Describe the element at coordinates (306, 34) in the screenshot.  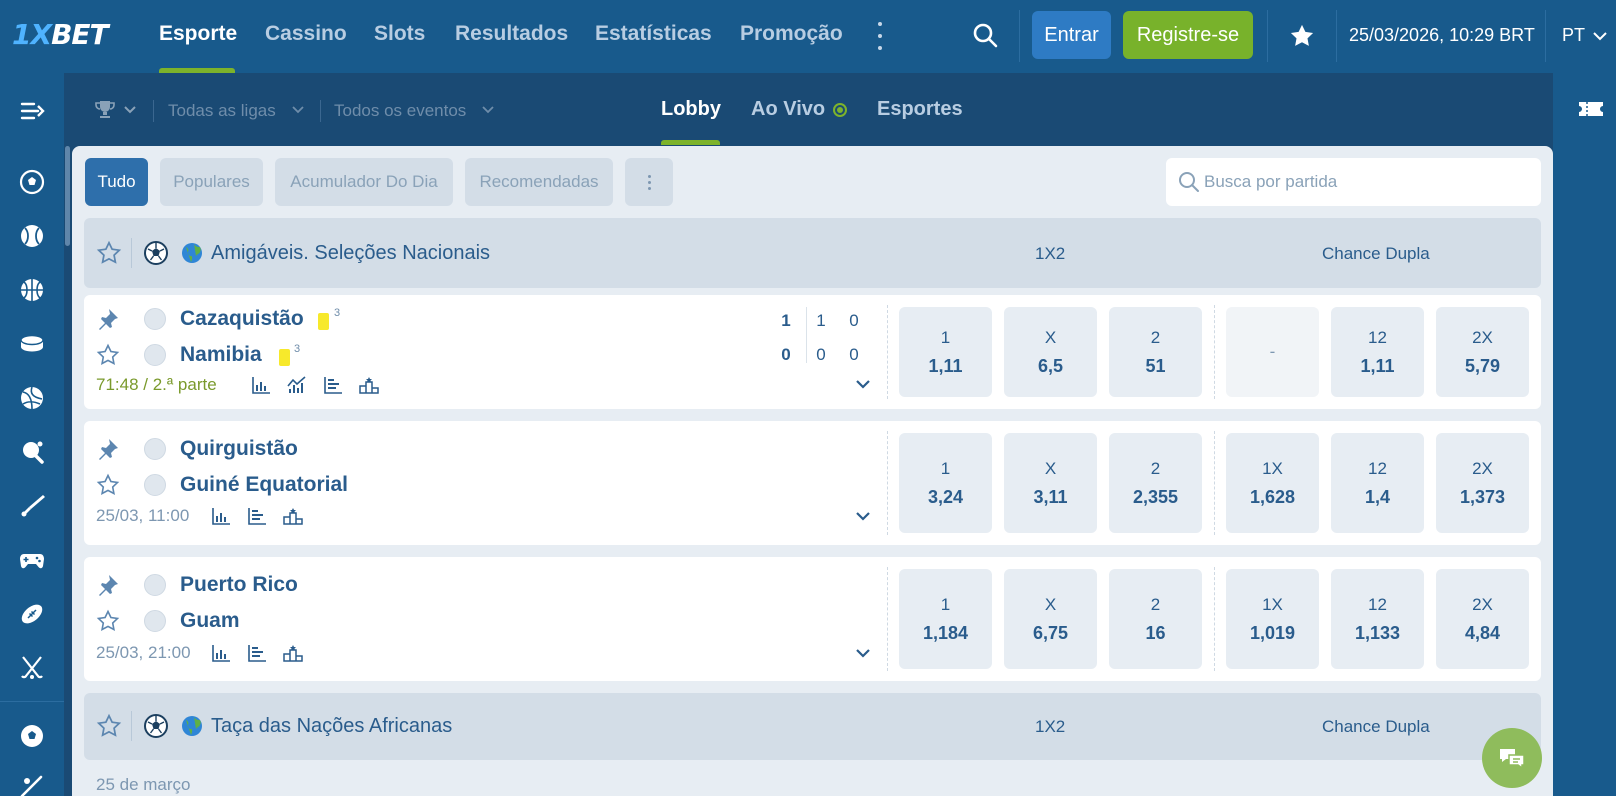
I see `nav-cassino: Cassino` at that location.